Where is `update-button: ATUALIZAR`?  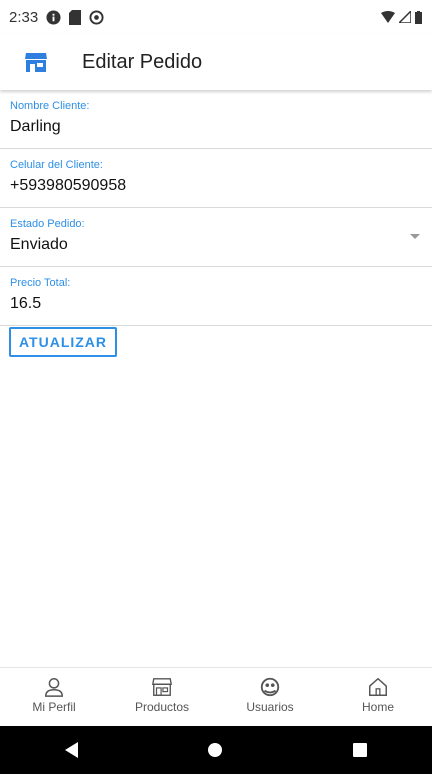
update-button: ATUALIZAR is located at coordinates (63, 342).